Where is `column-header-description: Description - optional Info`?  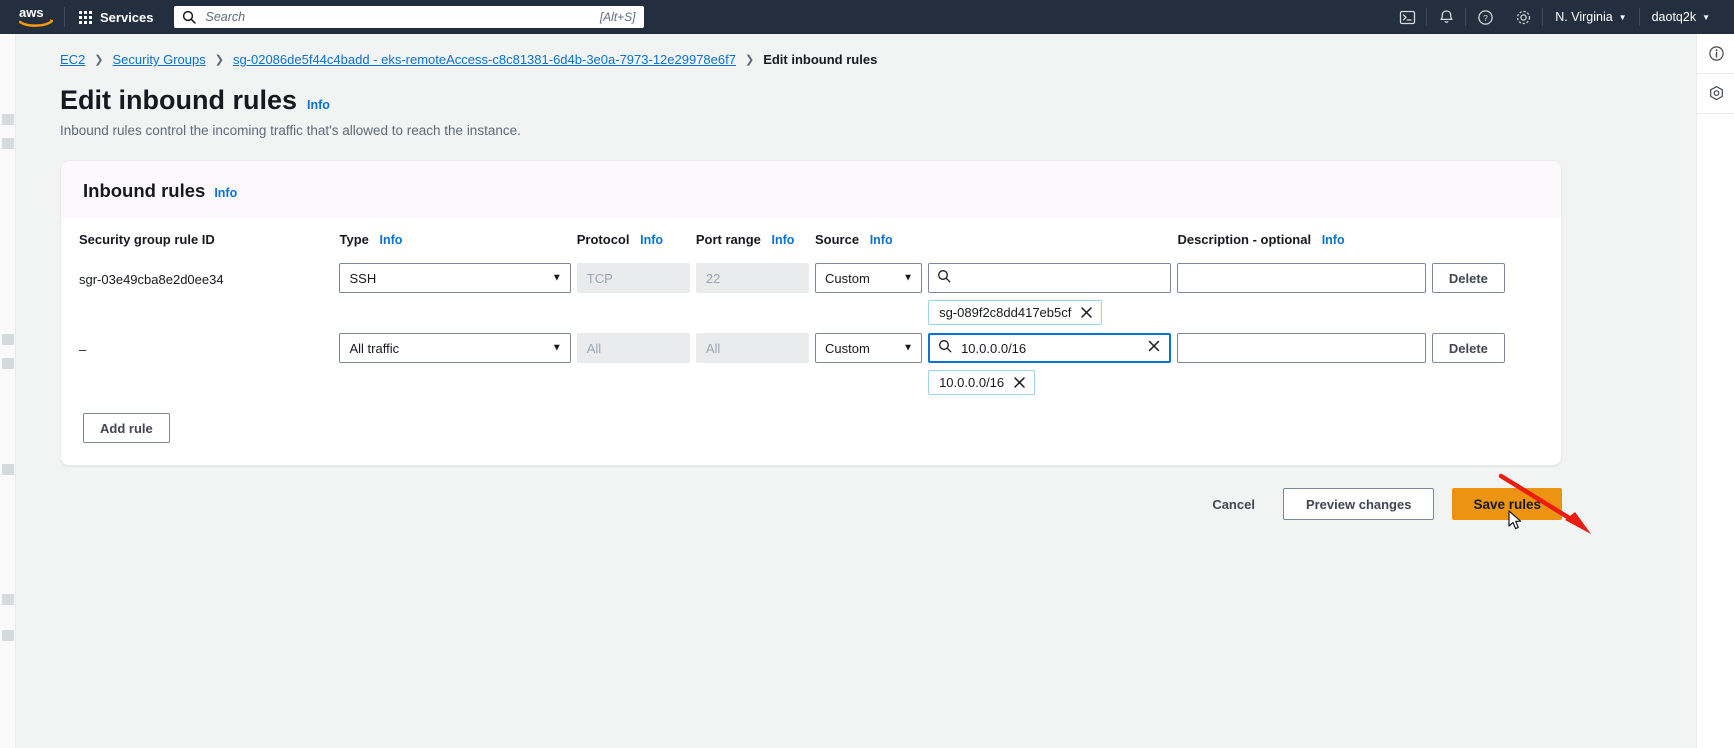 column-header-description: Description - optional Info is located at coordinates (1304, 238).